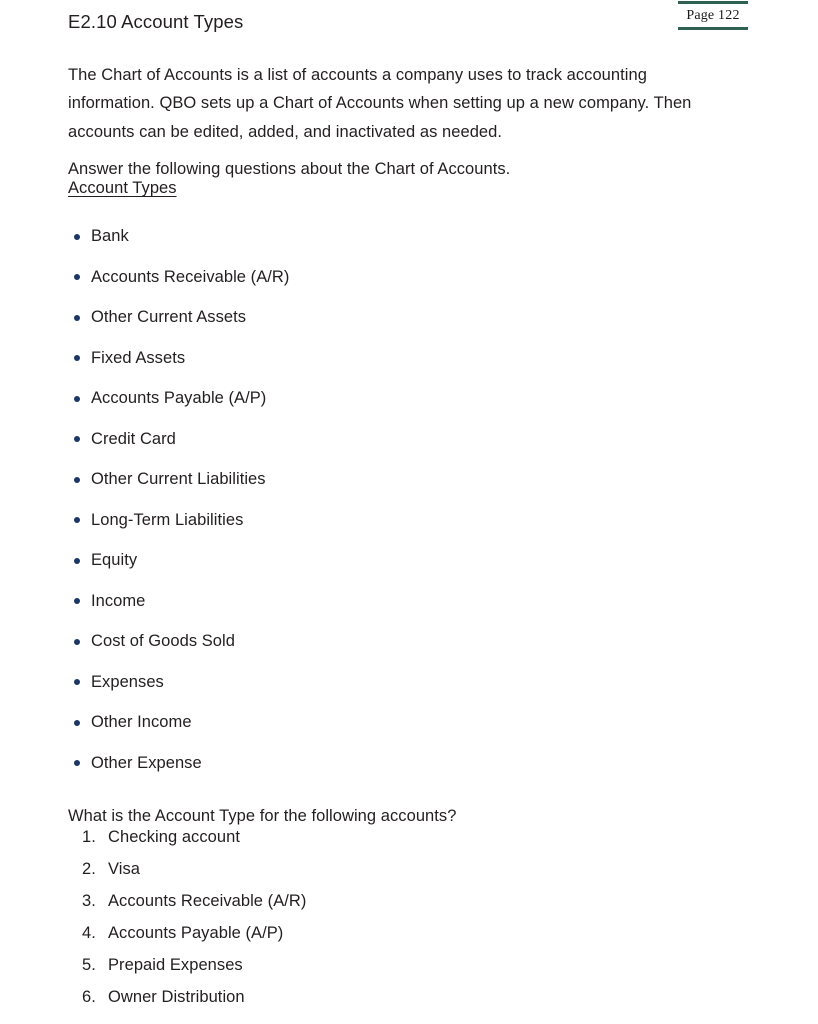  What do you see at coordinates (146, 762) in the screenshot?
I see `list-item-label: Other Expense` at bounding box center [146, 762].